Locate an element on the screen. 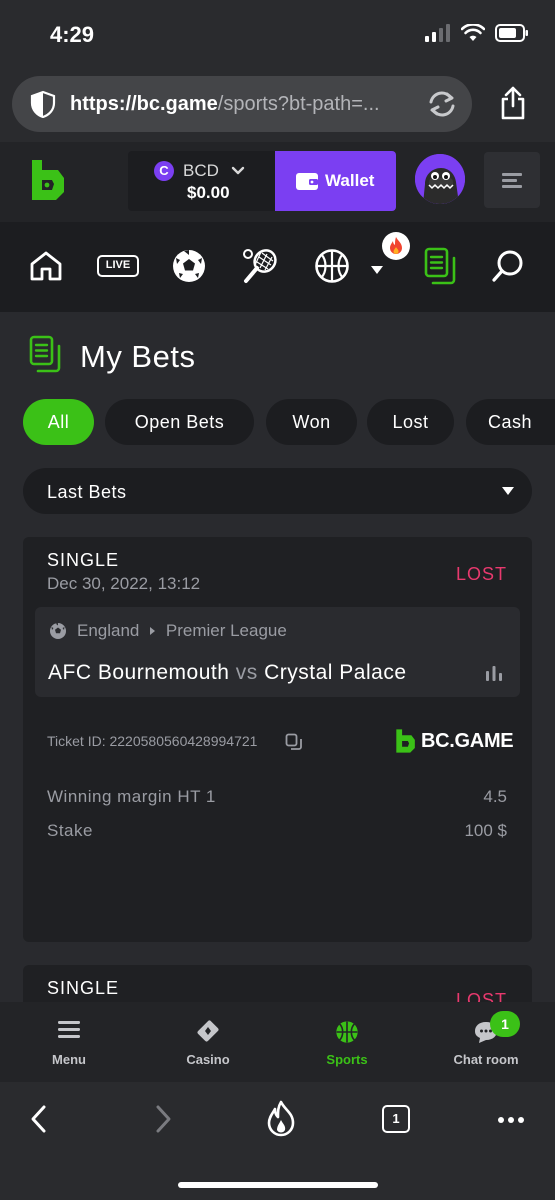 This screenshot has width=555, height=1200. soccer-button is located at coordinates (189, 266).